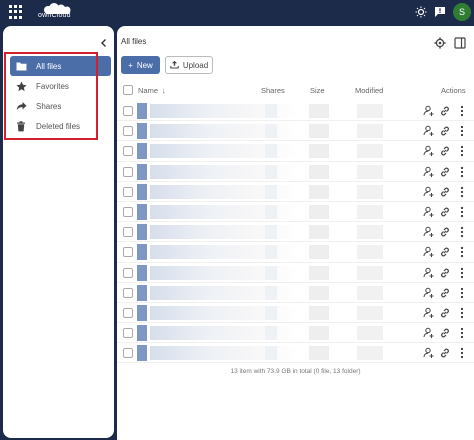 The image size is (474, 440). Describe the element at coordinates (21, 86) in the screenshot. I see `star-icon` at that location.